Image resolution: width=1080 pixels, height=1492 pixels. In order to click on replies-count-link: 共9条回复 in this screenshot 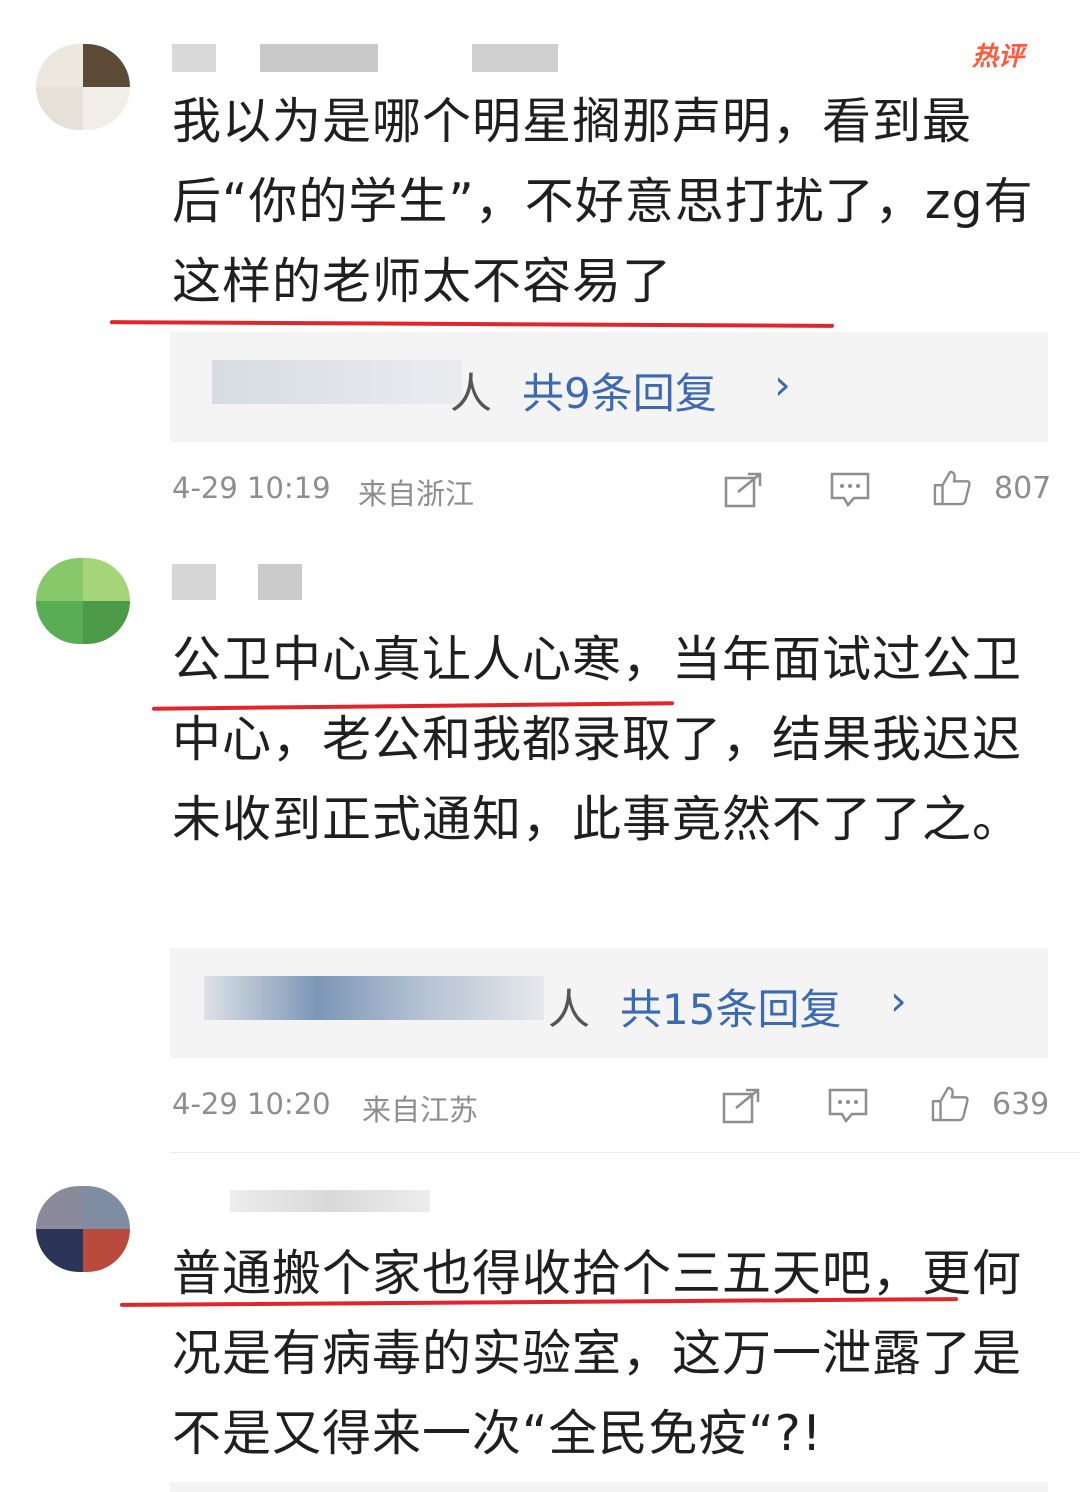, I will do `click(619, 390)`.